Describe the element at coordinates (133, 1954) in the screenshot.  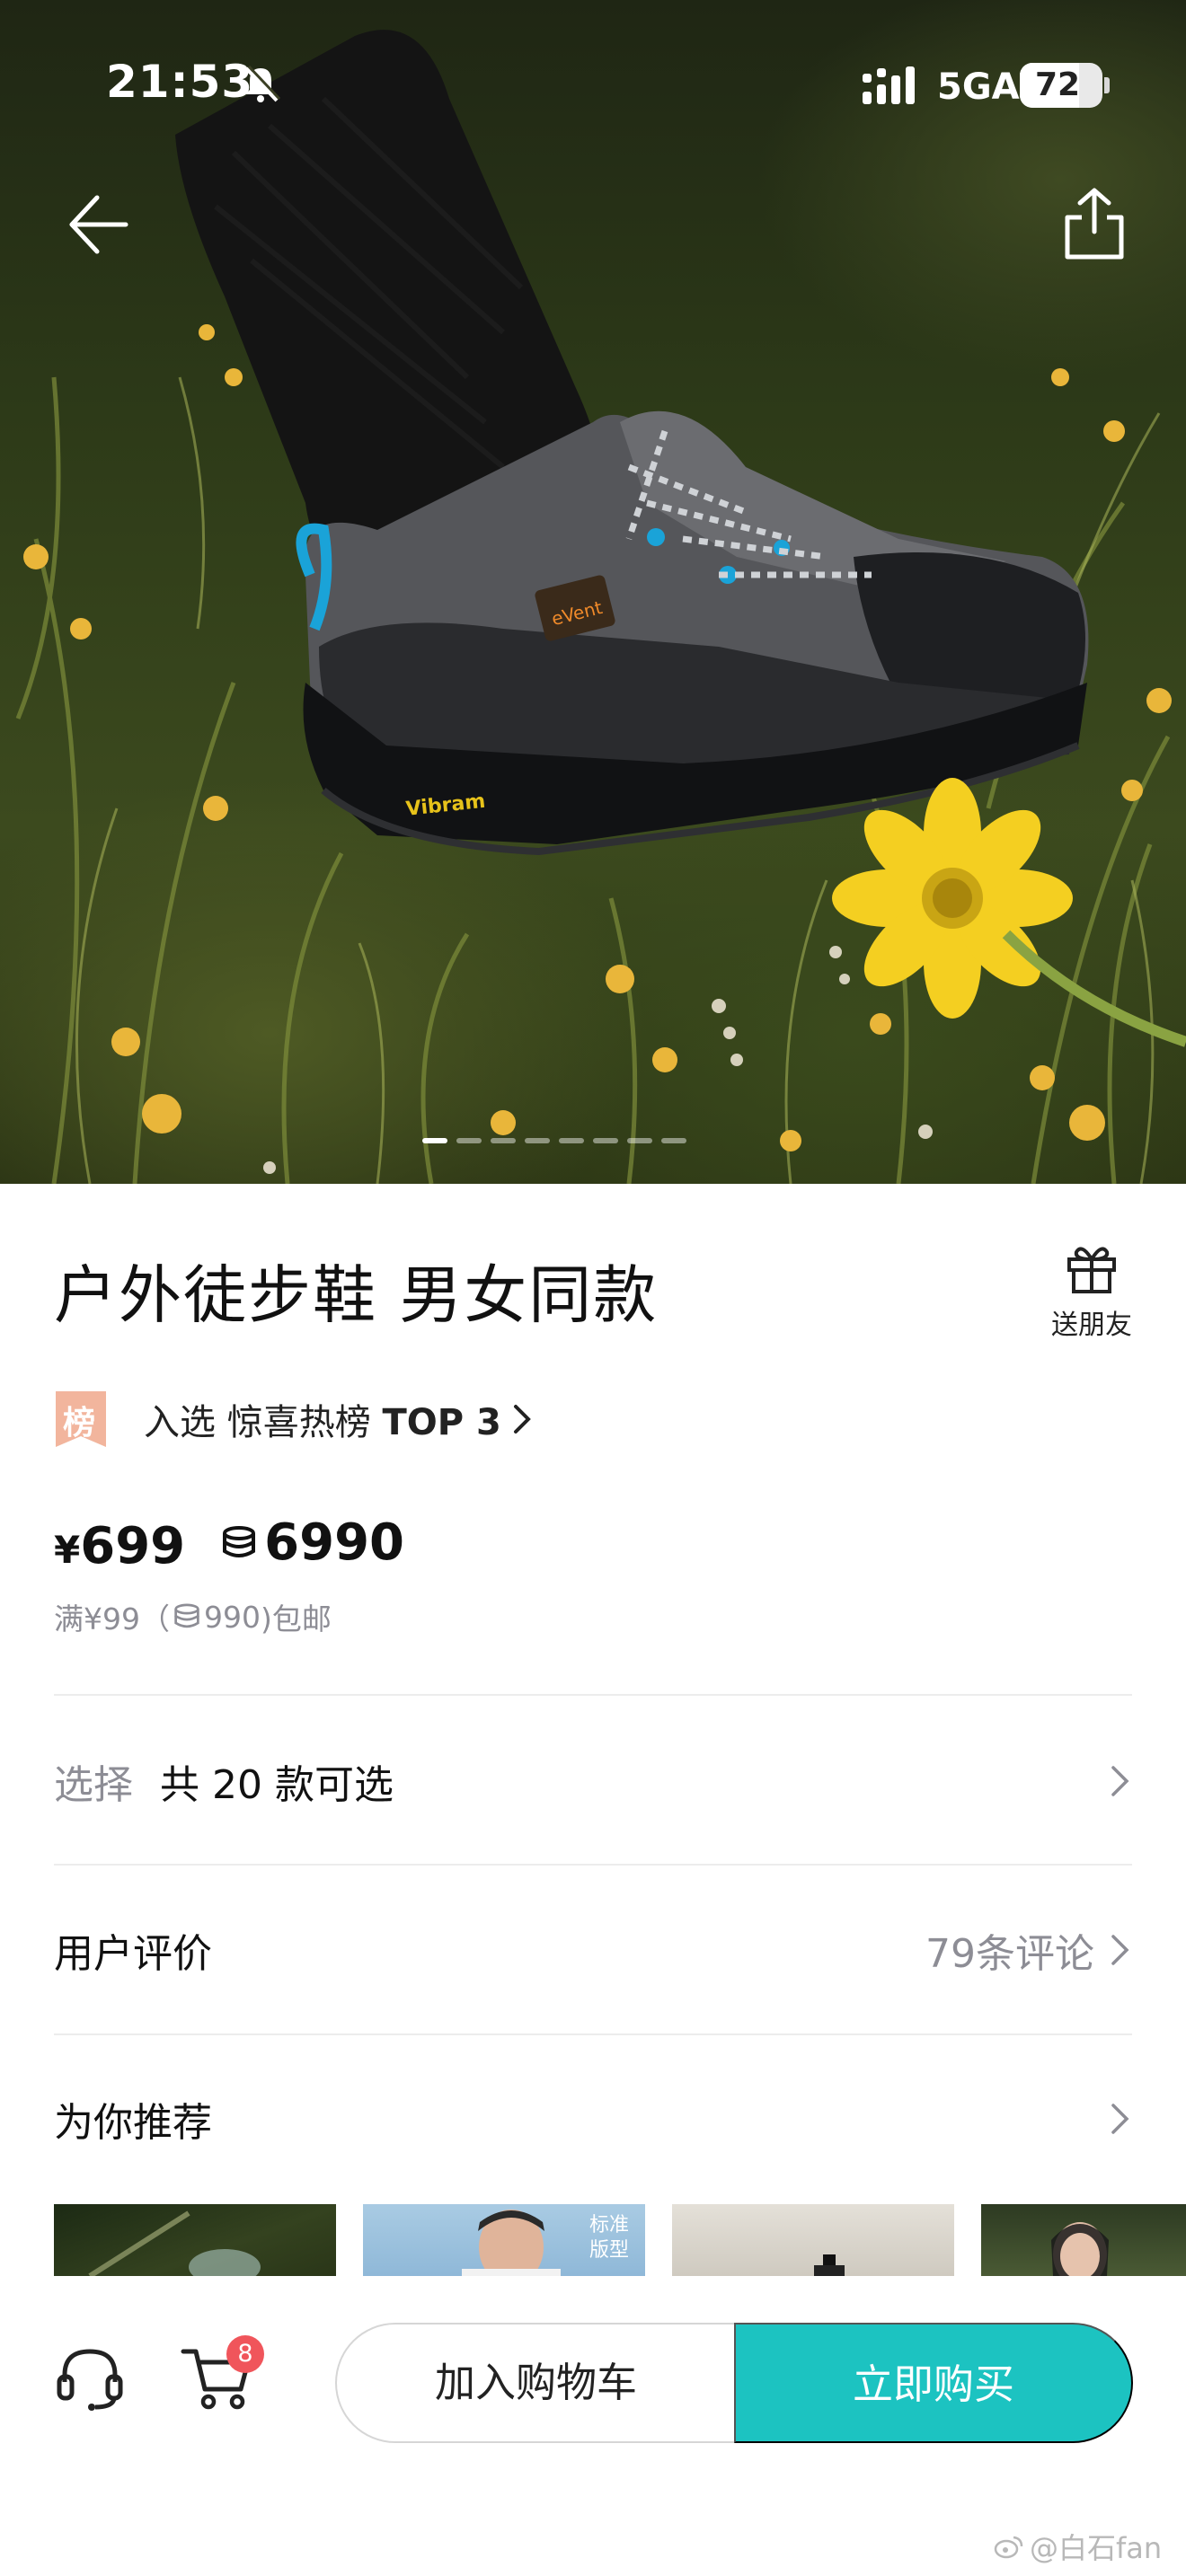
I see `reviews-label: 用户评价` at that location.